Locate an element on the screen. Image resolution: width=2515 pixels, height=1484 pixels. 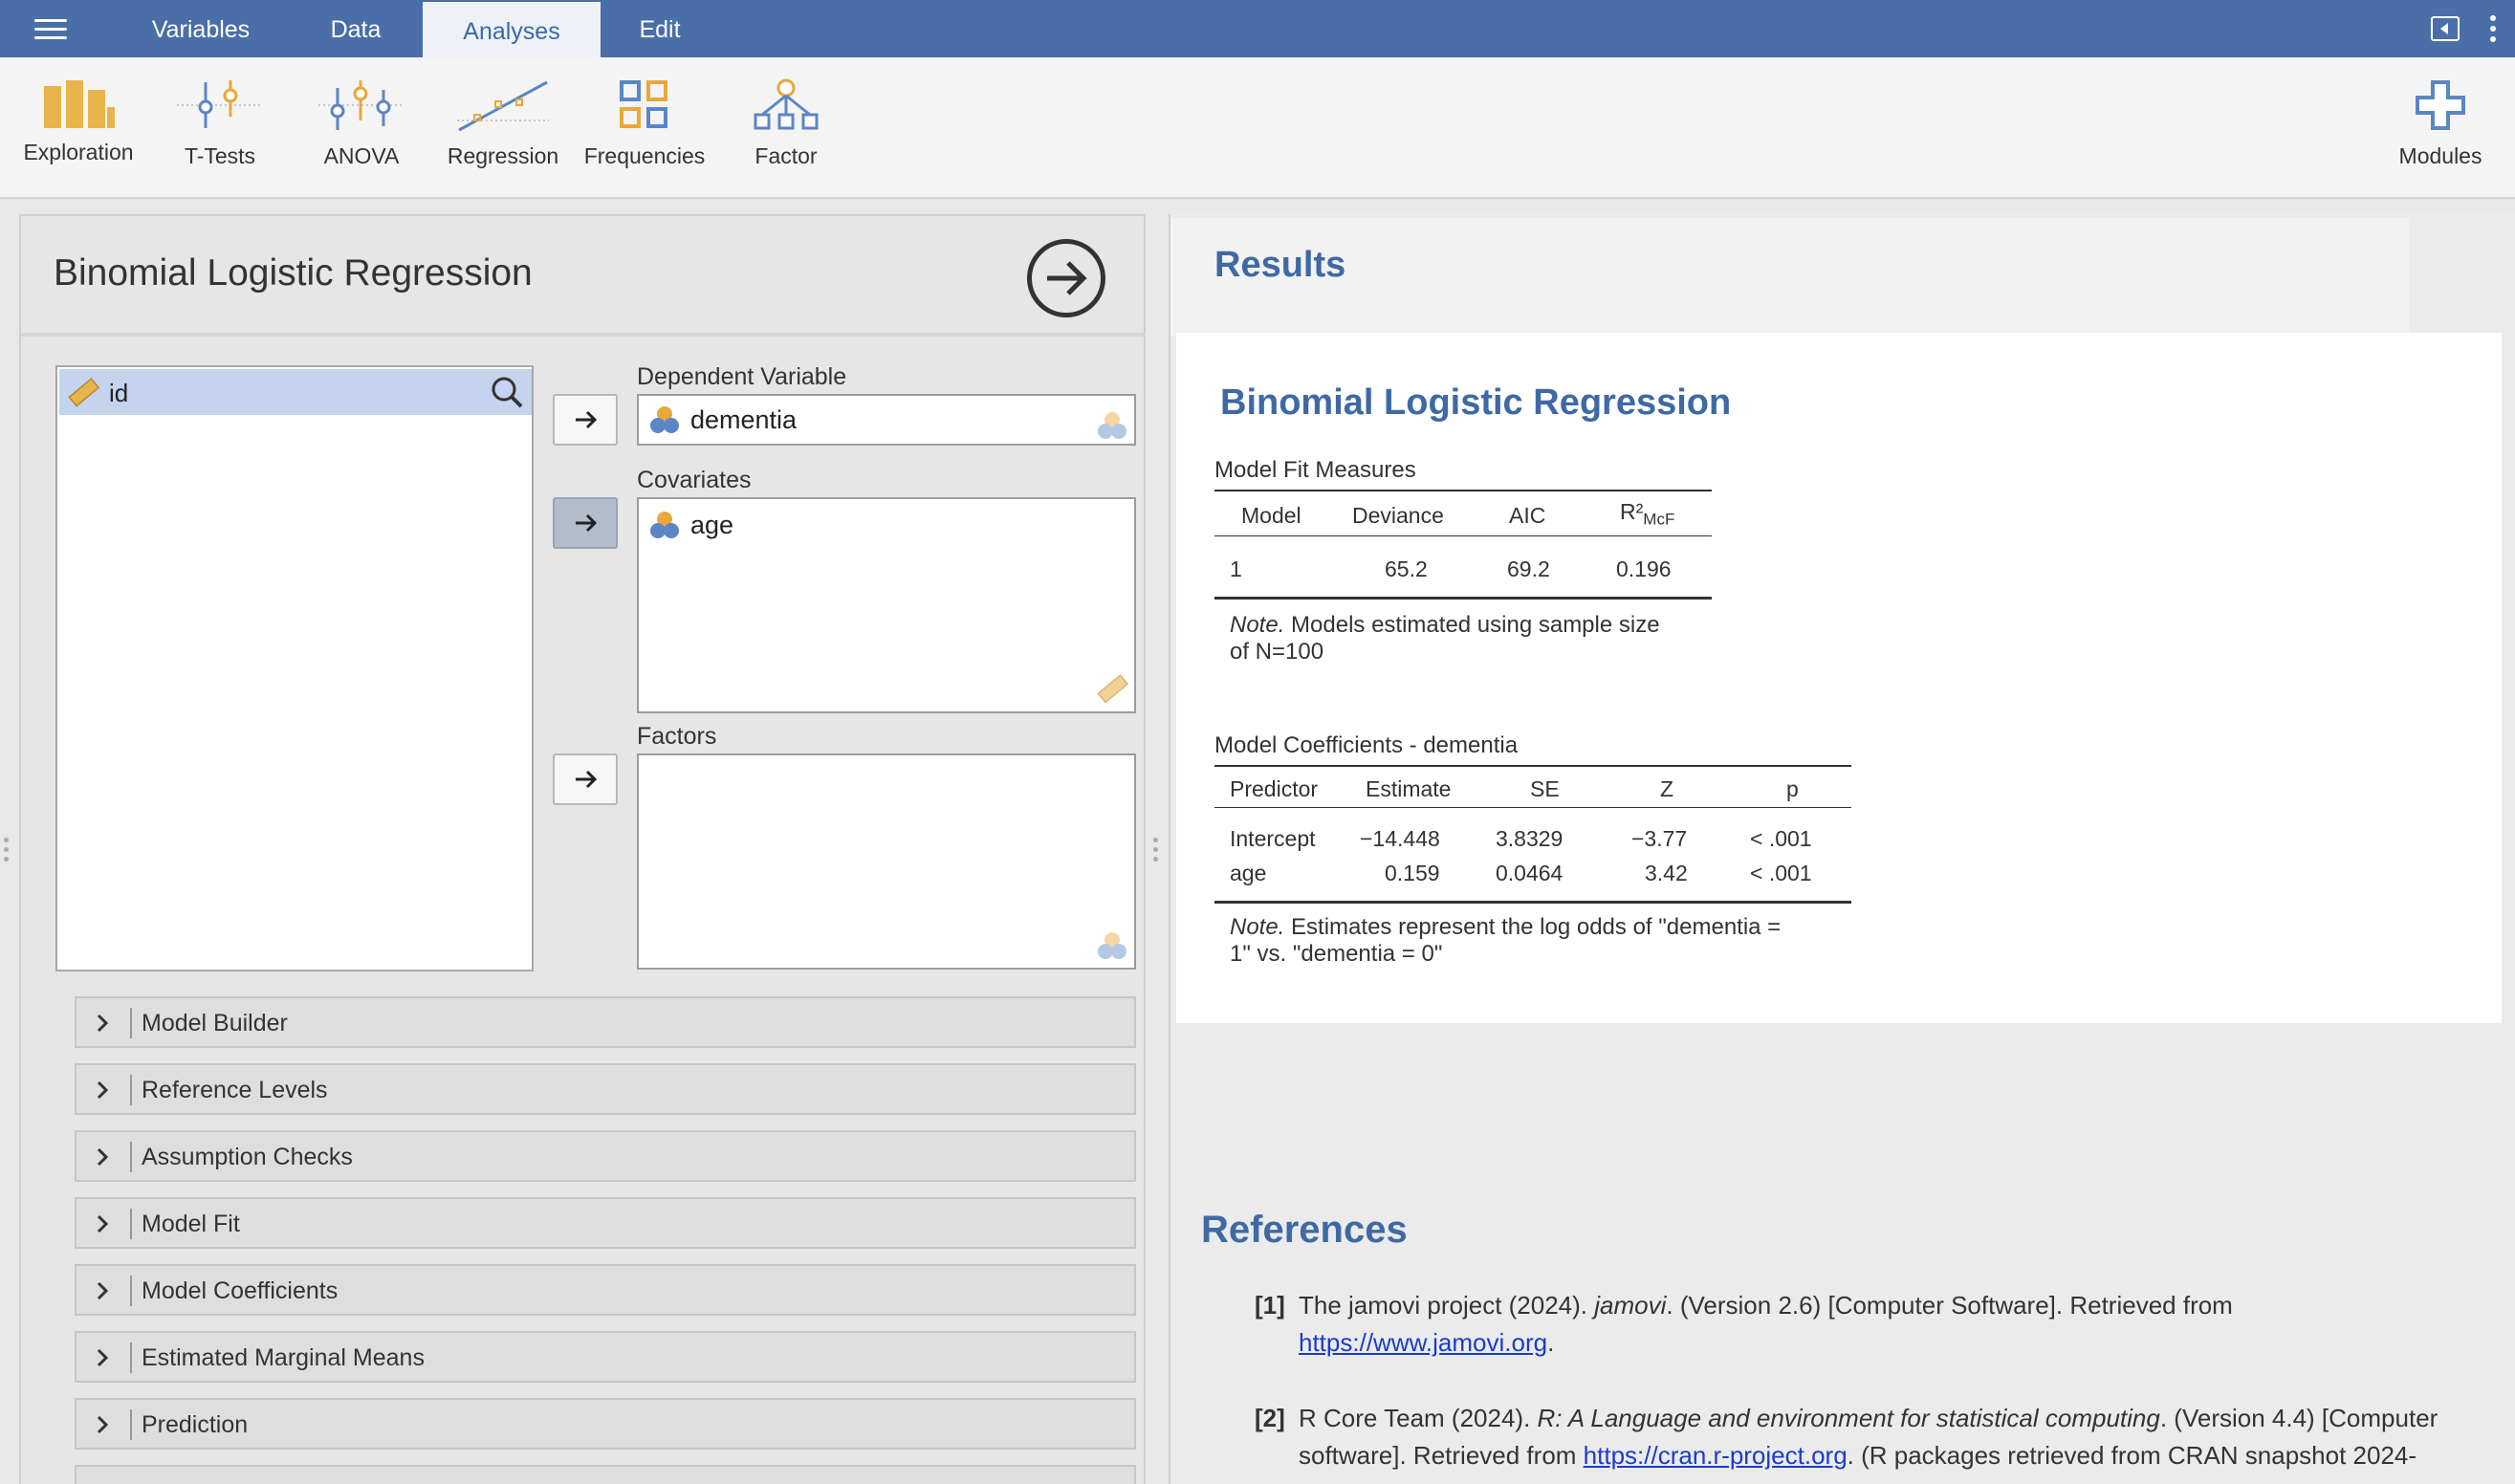
r2-symbol: R² is located at coordinates (1632, 511).